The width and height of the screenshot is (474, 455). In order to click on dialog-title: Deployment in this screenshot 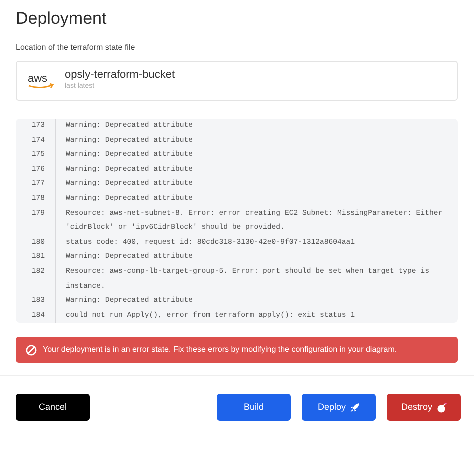, I will do `click(62, 19)`.